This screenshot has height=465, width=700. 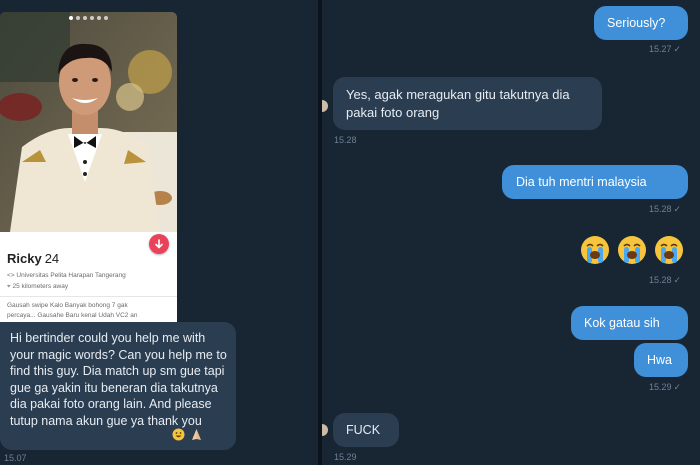 I want to click on outgoing-message-bubble: Hwa, so click(x=661, y=360).